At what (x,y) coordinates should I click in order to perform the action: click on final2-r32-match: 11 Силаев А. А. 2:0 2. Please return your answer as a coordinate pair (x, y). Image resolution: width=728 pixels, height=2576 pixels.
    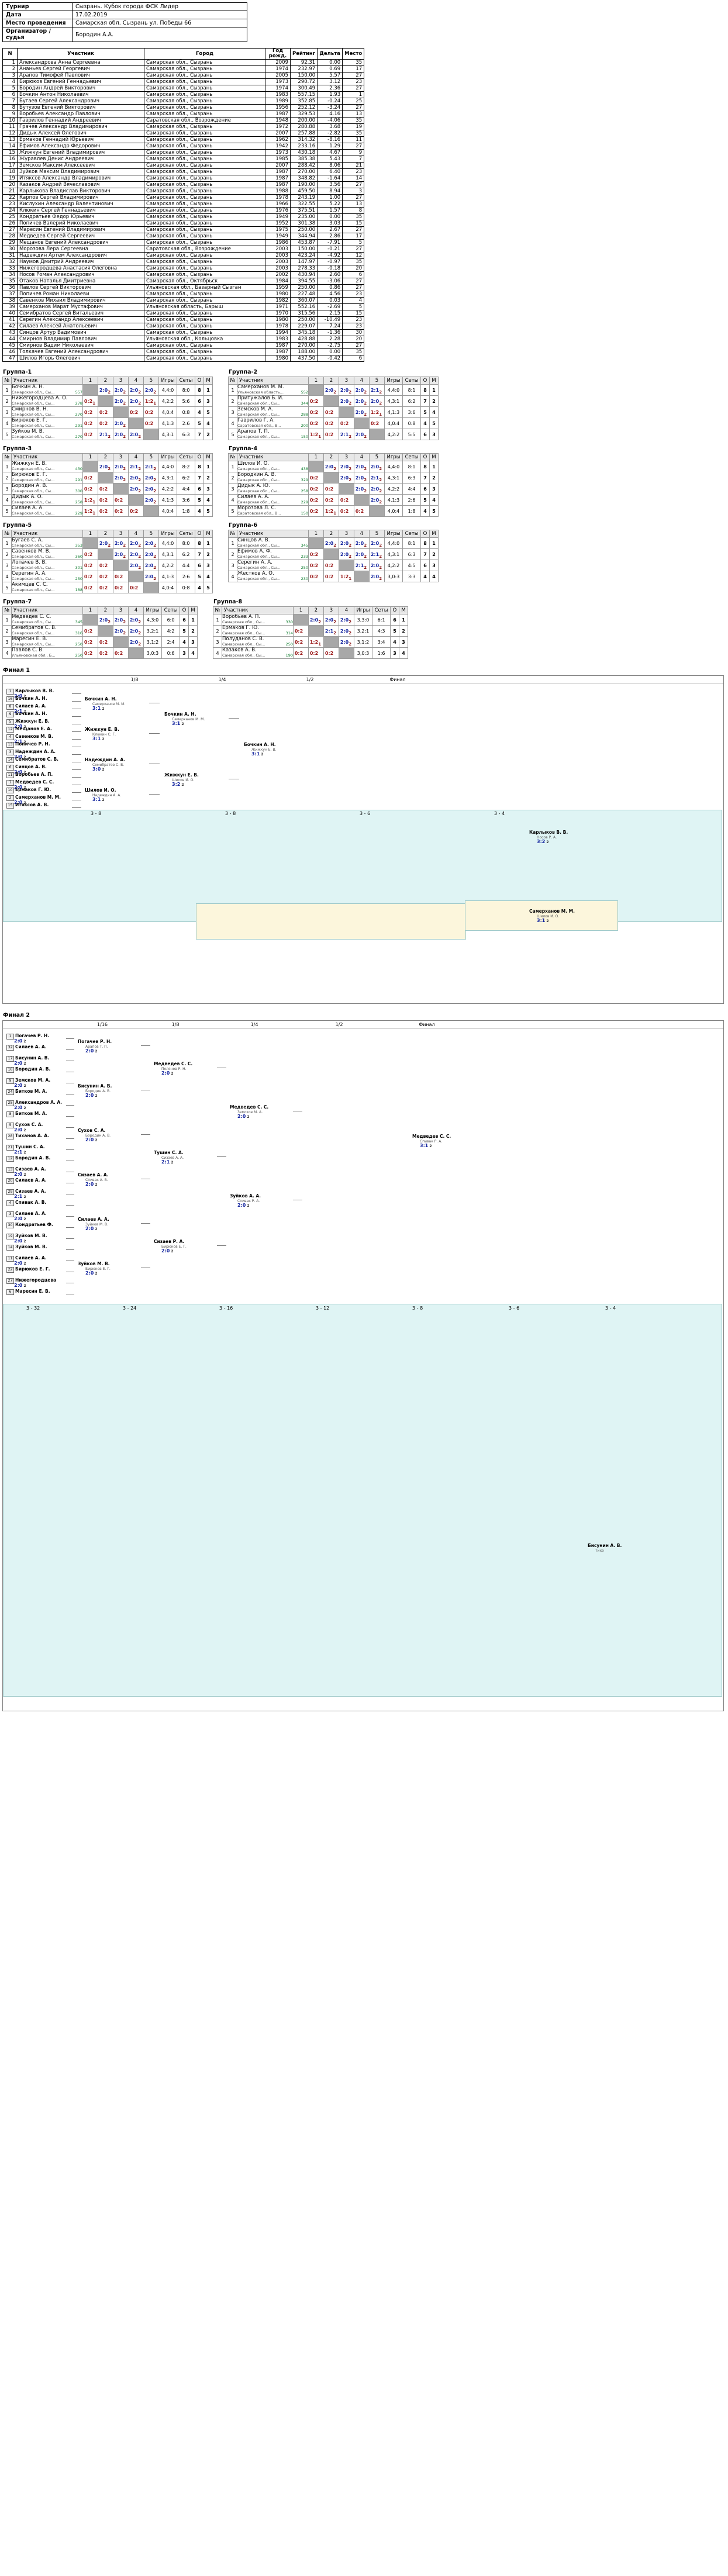
    Looking at the image, I should click on (26, 1261).